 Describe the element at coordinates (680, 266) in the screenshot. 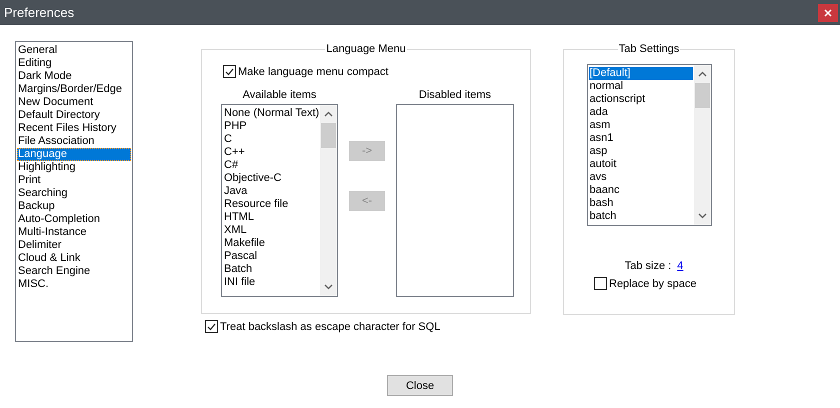

I see `tab-size-link: 4` at that location.